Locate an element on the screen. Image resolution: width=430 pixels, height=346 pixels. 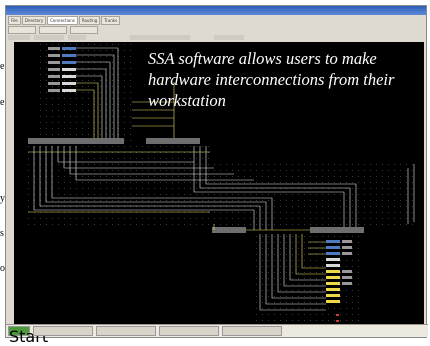
secondary-toolbar is located at coordinates (216, 37).